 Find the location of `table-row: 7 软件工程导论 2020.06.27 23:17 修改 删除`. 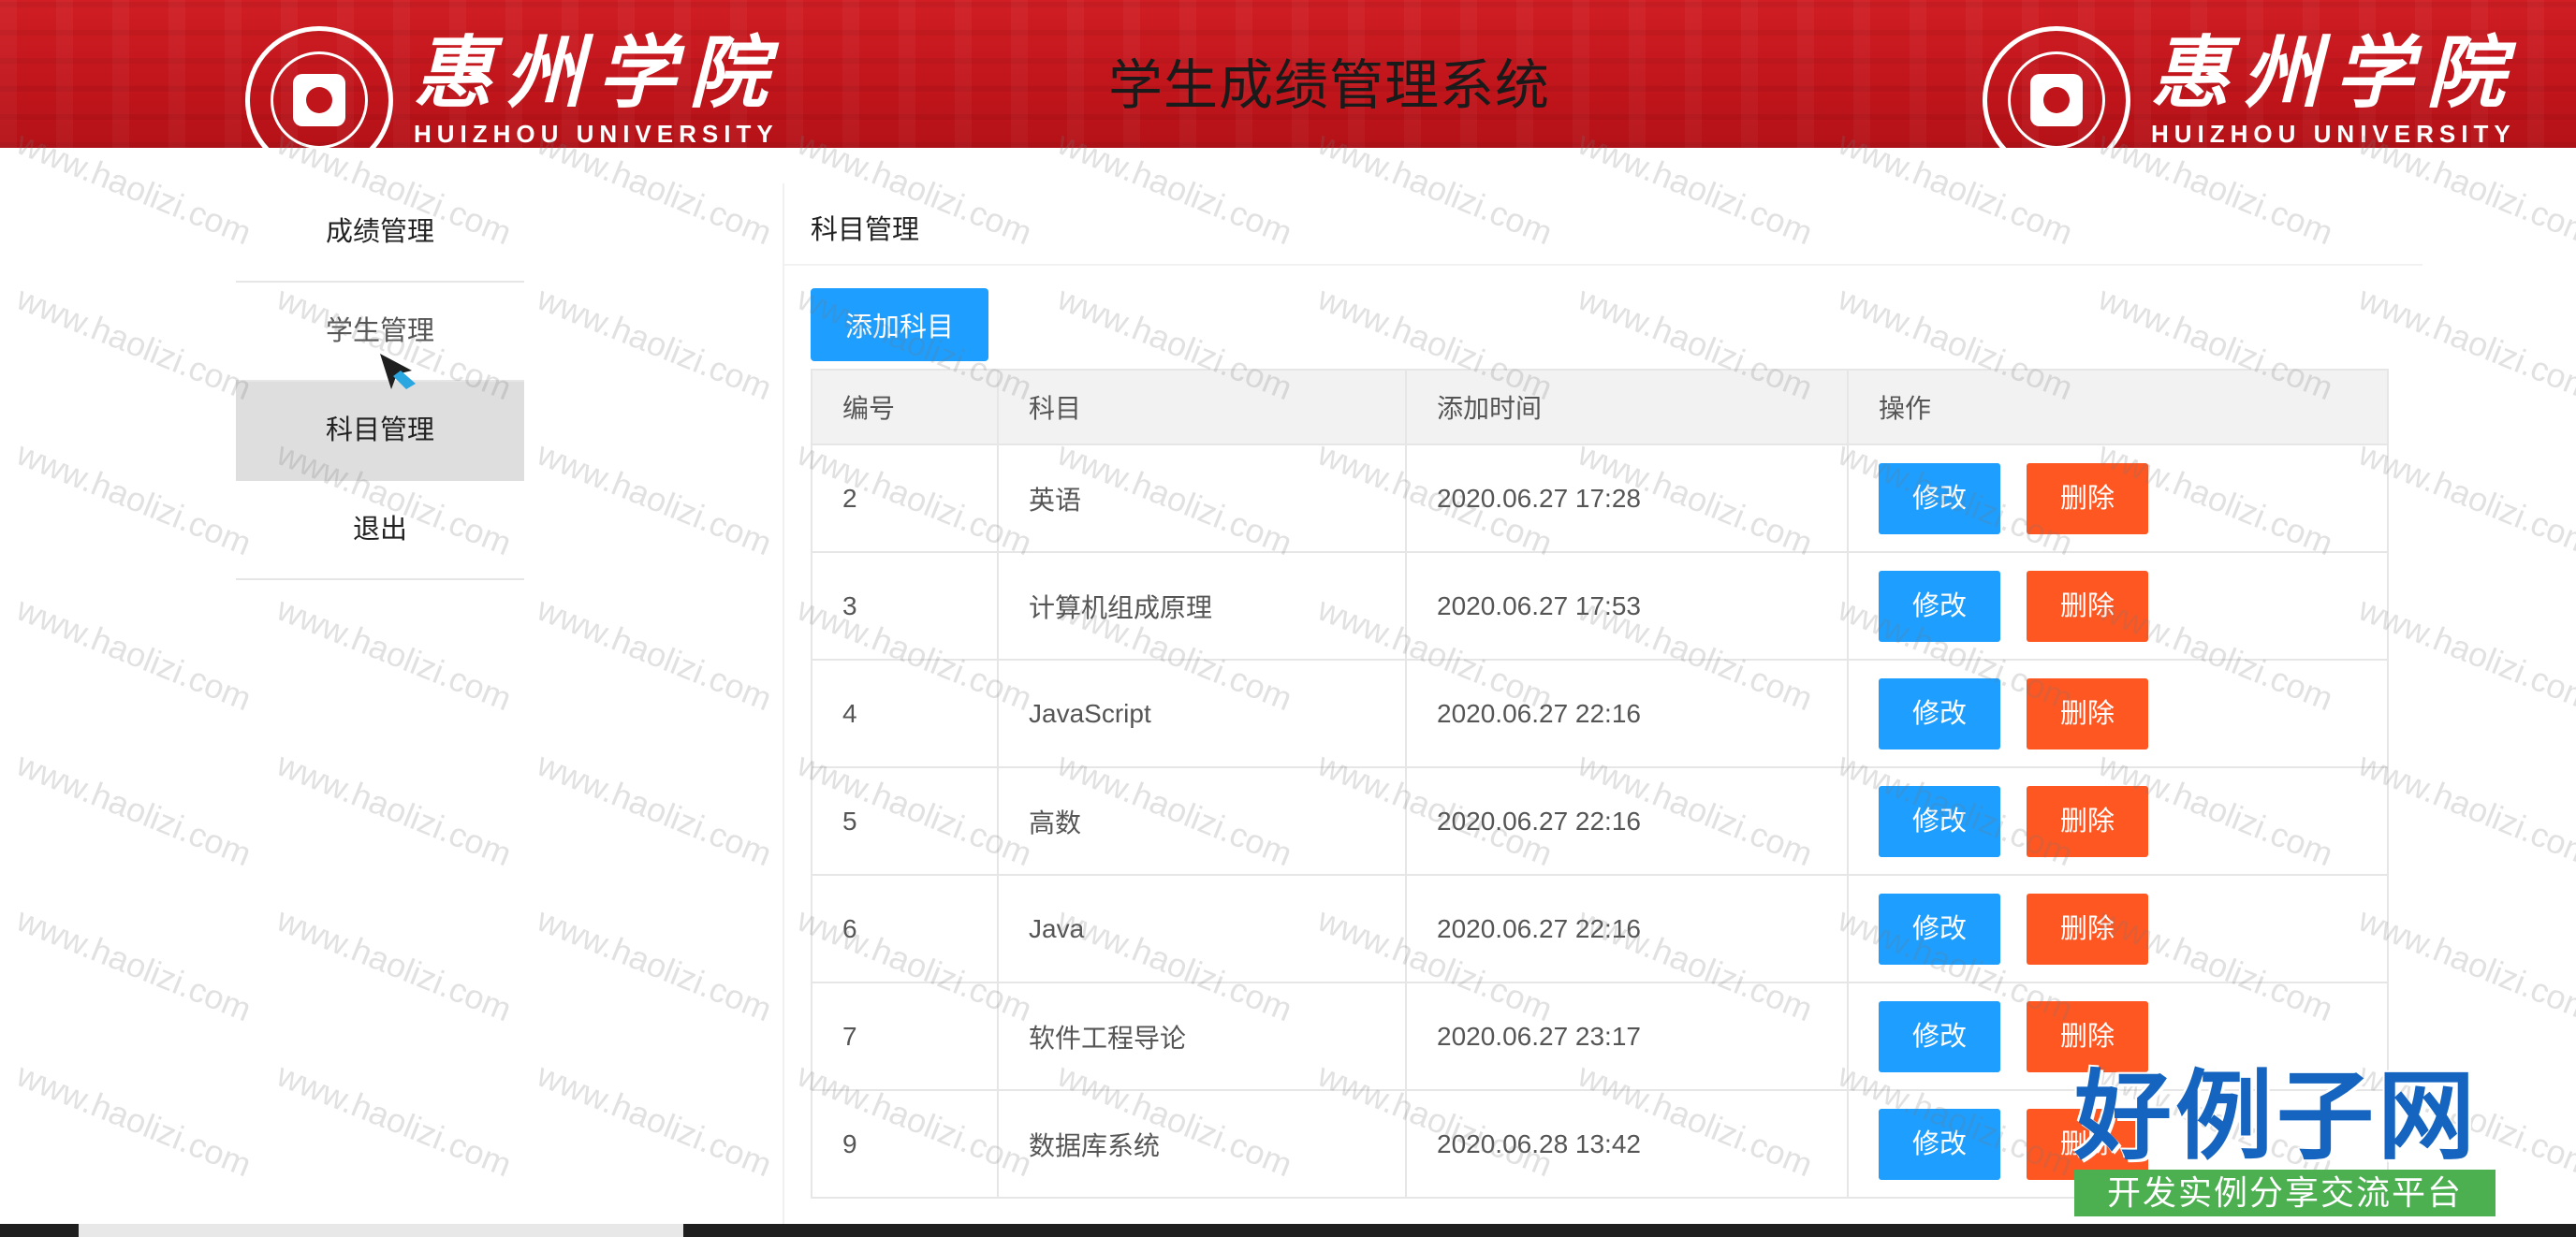

table-row: 7 软件工程导论 2020.06.27 23:17 修改 删除 is located at coordinates (1600, 1036).